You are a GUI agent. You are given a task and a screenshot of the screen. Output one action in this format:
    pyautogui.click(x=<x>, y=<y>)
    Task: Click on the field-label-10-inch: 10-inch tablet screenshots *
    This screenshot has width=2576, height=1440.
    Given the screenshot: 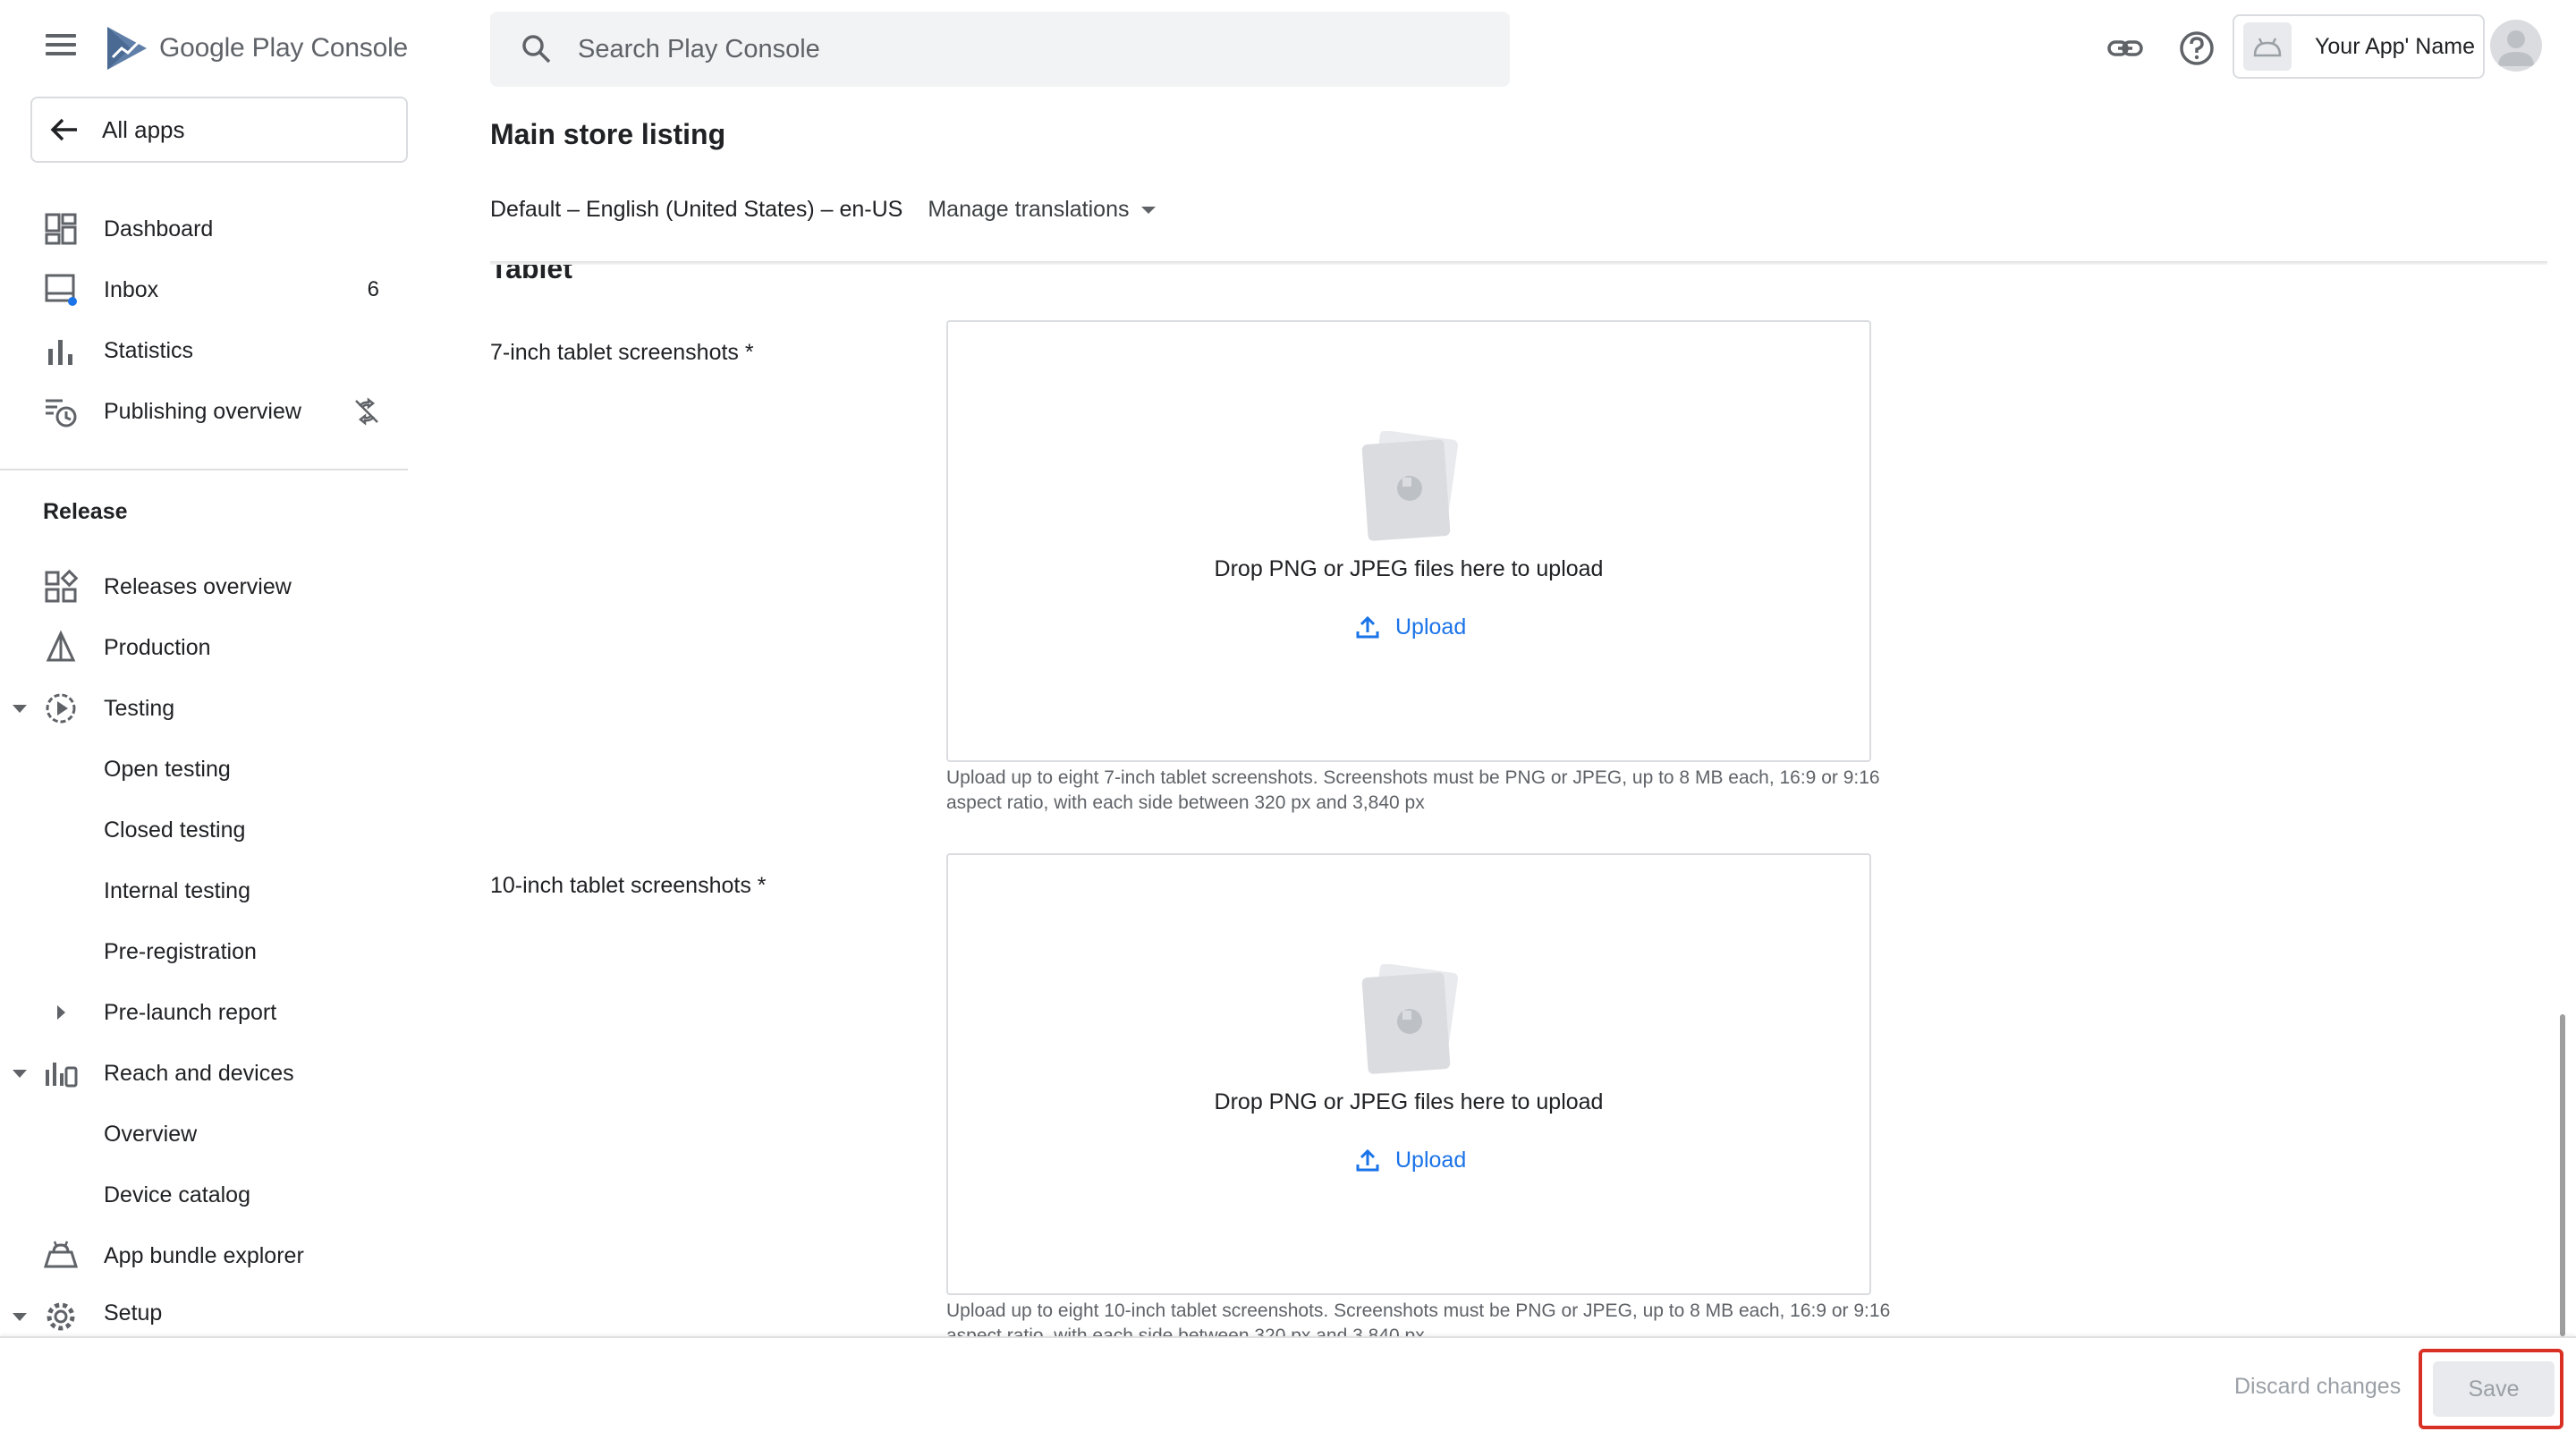 What is the action you would take?
    pyautogui.click(x=628, y=885)
    